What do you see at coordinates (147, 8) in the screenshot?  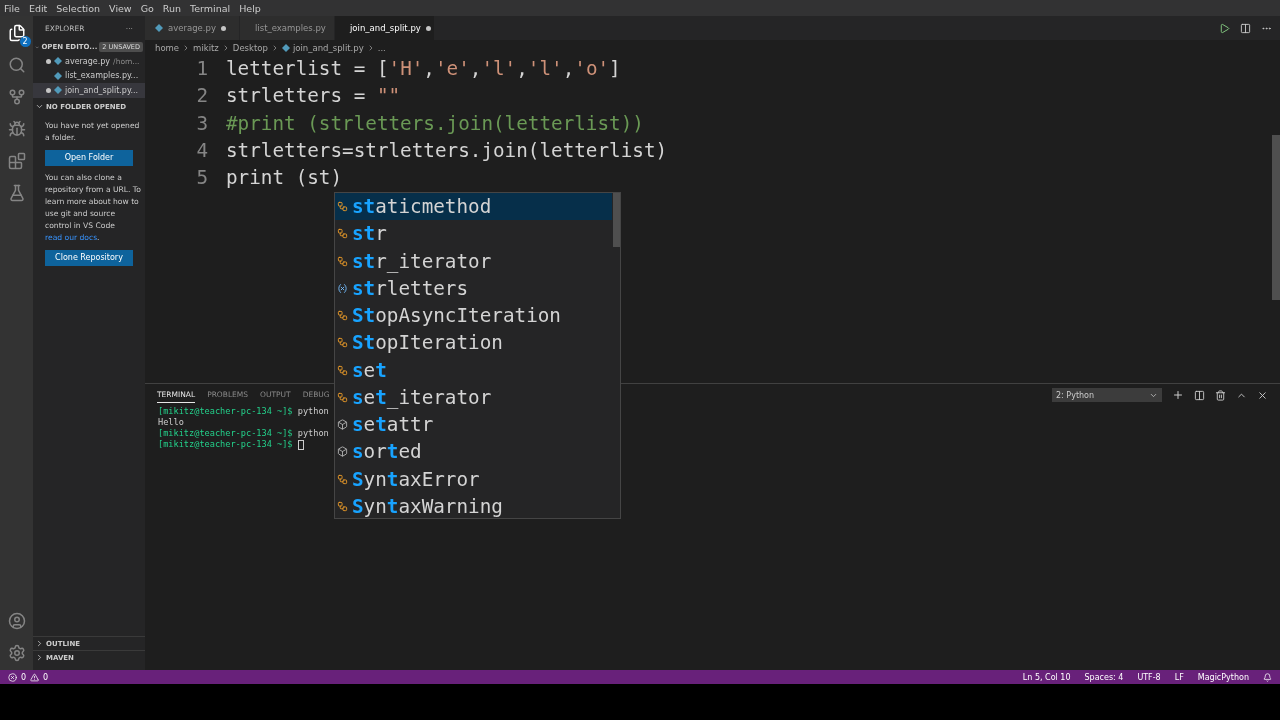 I see `menu-item: Go` at bounding box center [147, 8].